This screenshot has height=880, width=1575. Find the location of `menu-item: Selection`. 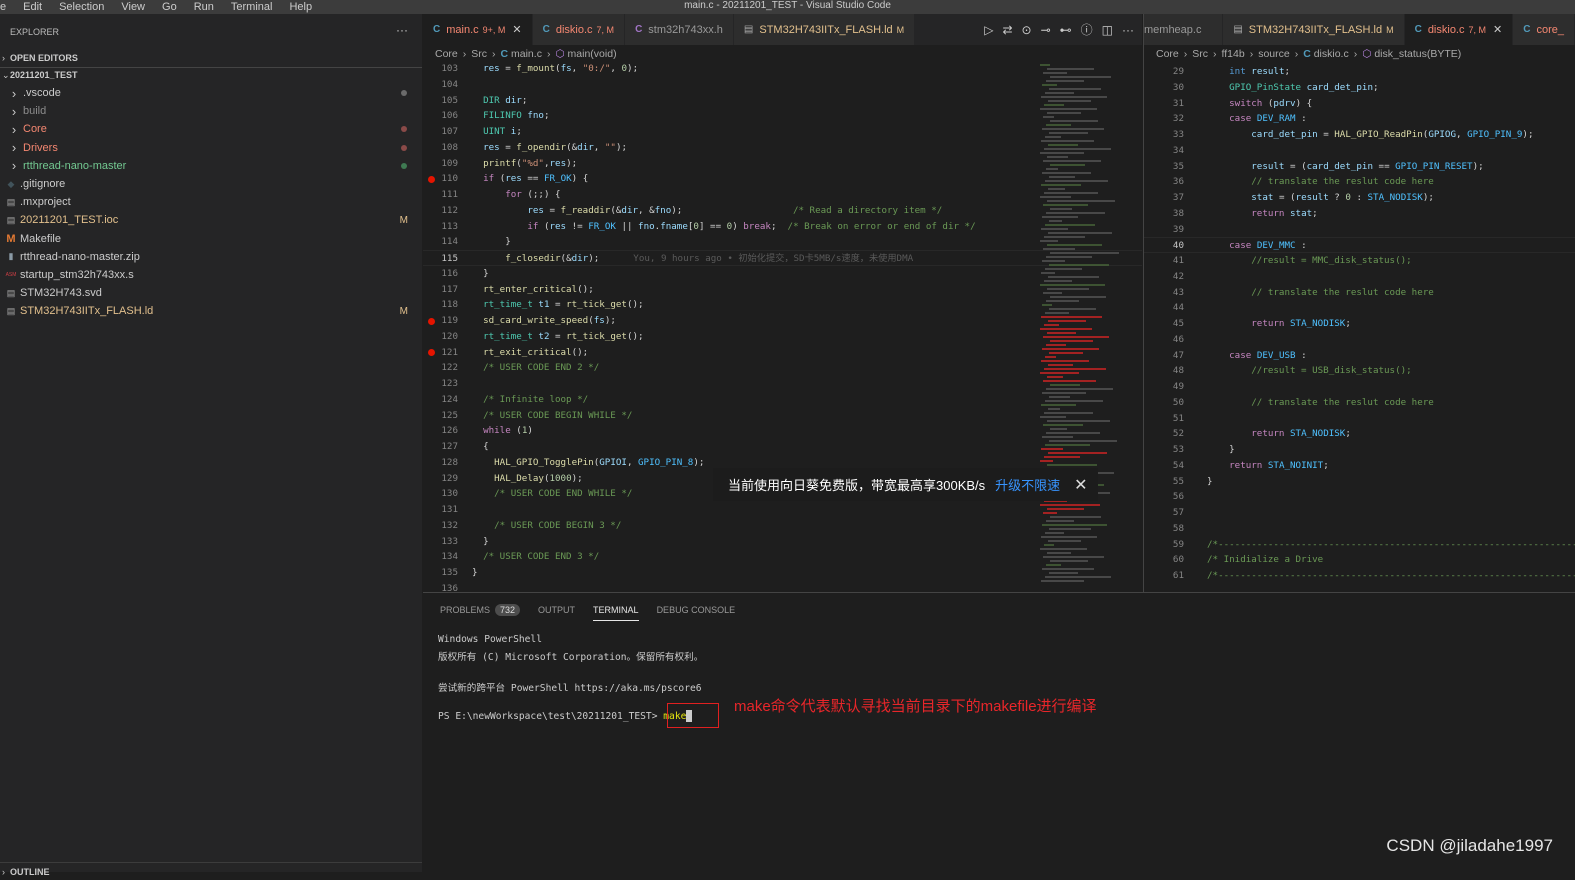

menu-item: Selection is located at coordinates (81, 7).